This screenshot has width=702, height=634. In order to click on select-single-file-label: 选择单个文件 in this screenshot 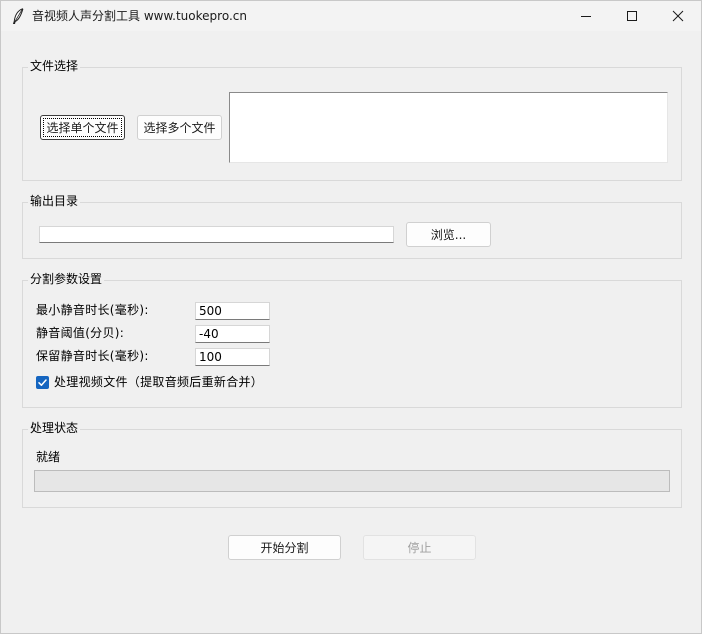, I will do `click(82, 127)`.